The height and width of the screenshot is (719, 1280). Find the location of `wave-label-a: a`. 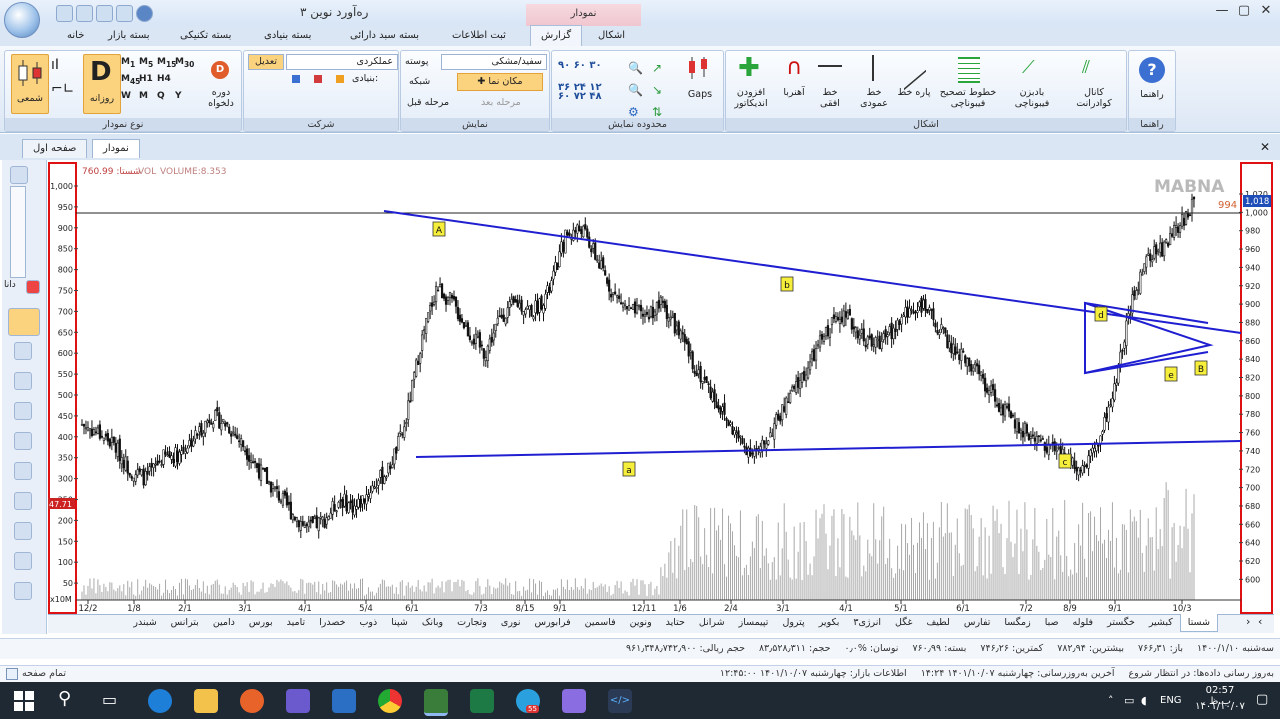

wave-label-a: a is located at coordinates (629, 471).